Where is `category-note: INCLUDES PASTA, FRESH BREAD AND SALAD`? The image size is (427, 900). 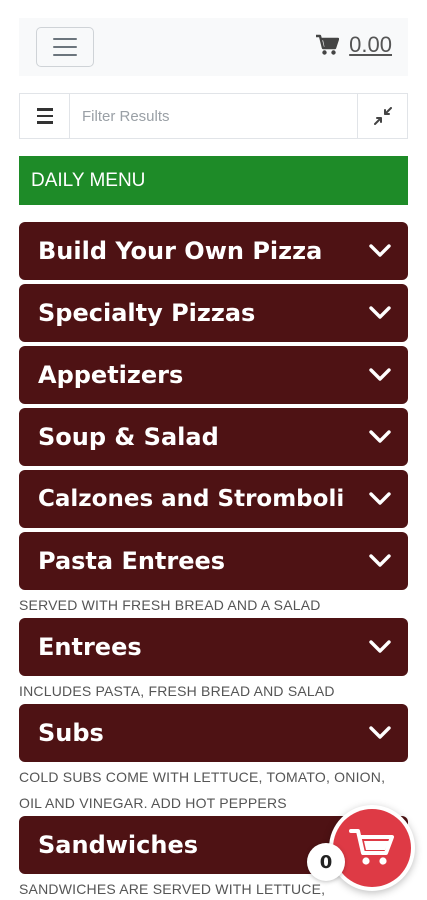 category-note: INCLUDES PASTA, FRESH BREAD AND SALAD is located at coordinates (177, 691).